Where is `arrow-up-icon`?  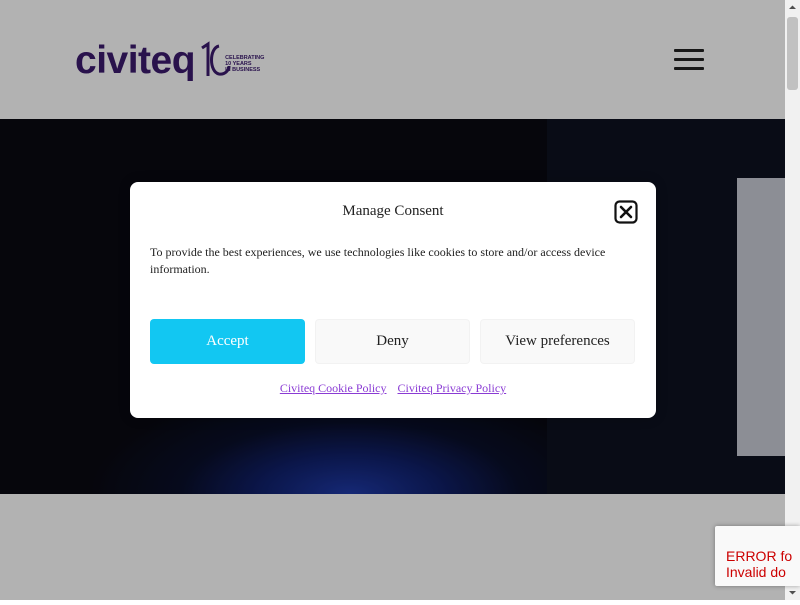
arrow-up-icon is located at coordinates (792, 7).